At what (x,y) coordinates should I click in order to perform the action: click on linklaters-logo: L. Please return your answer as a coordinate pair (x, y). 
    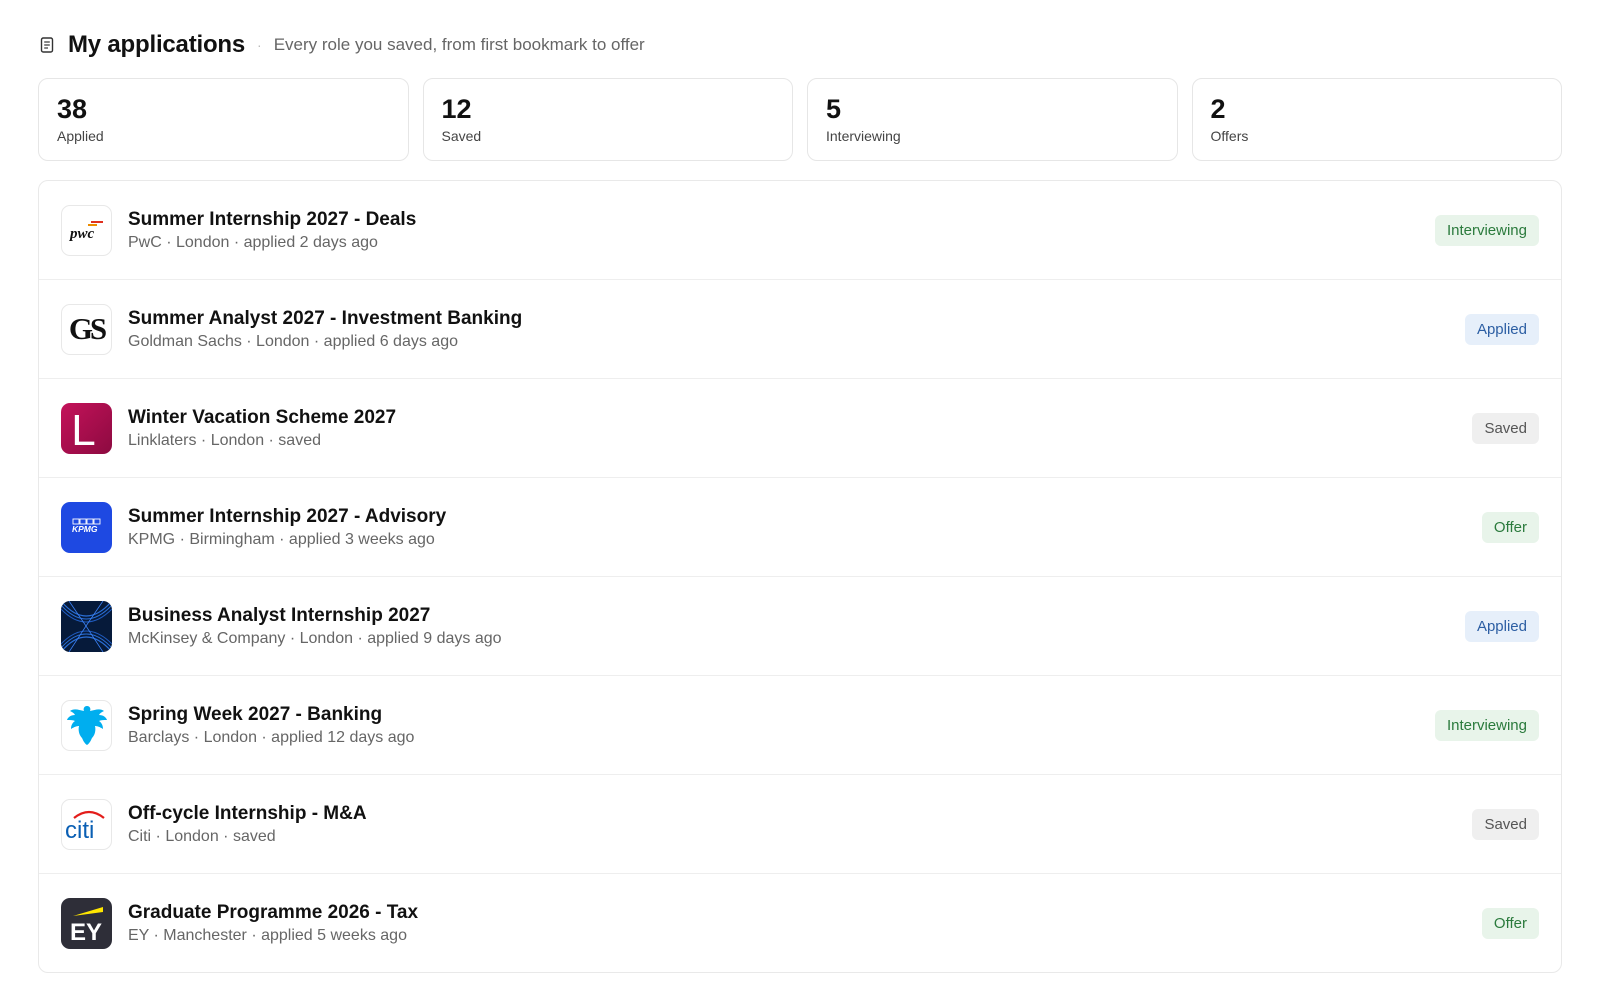
    Looking at the image, I should click on (86, 428).